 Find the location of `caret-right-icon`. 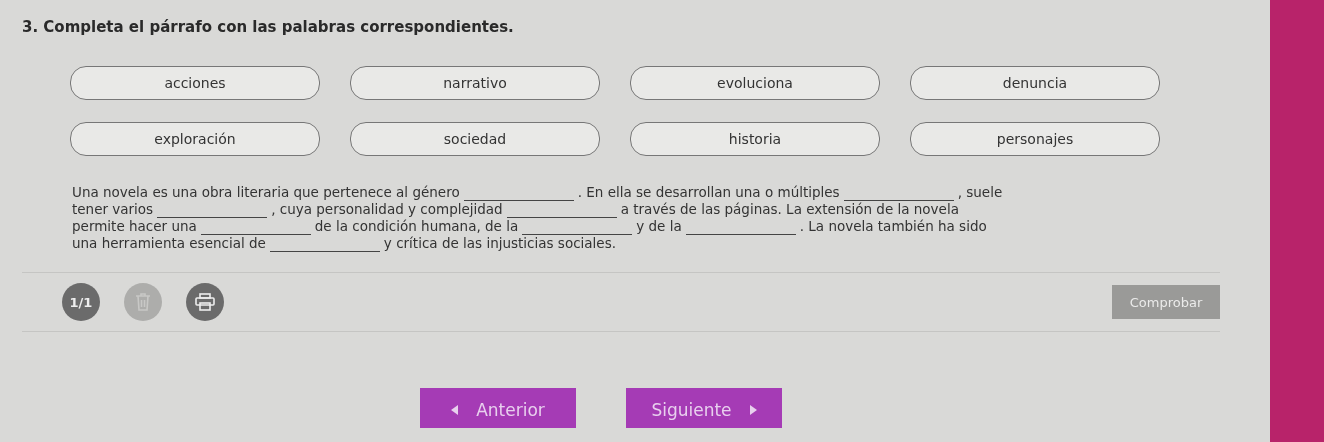

caret-right-icon is located at coordinates (753, 410).